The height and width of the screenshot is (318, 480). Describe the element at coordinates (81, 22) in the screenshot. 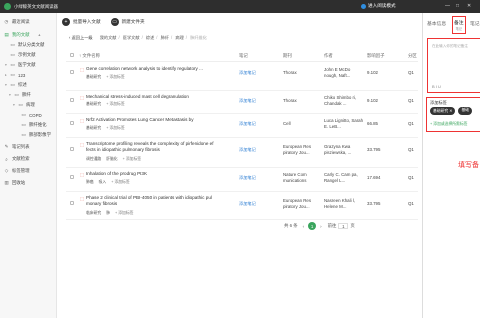

I see `import-button: + 批量导入文献` at that location.